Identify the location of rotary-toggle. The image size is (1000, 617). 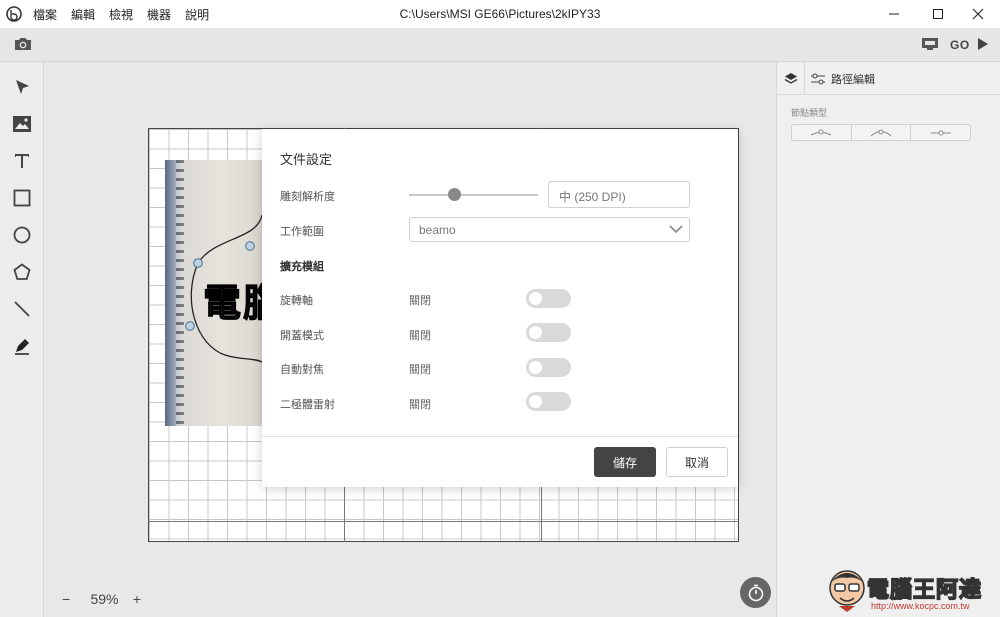
(548, 298).